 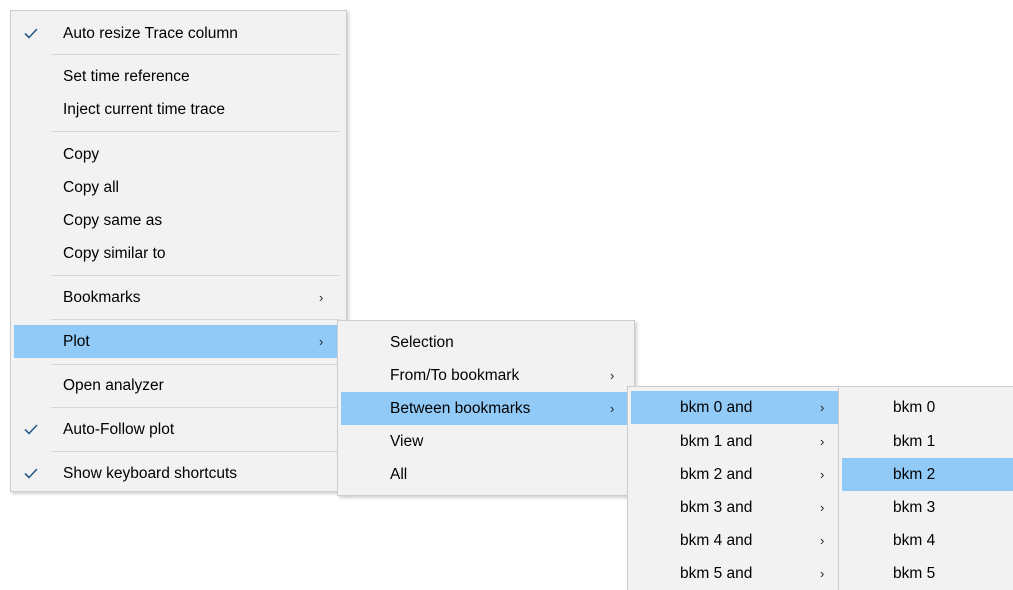 What do you see at coordinates (716, 441) in the screenshot?
I see `menu-item-label: bkm 1 and` at bounding box center [716, 441].